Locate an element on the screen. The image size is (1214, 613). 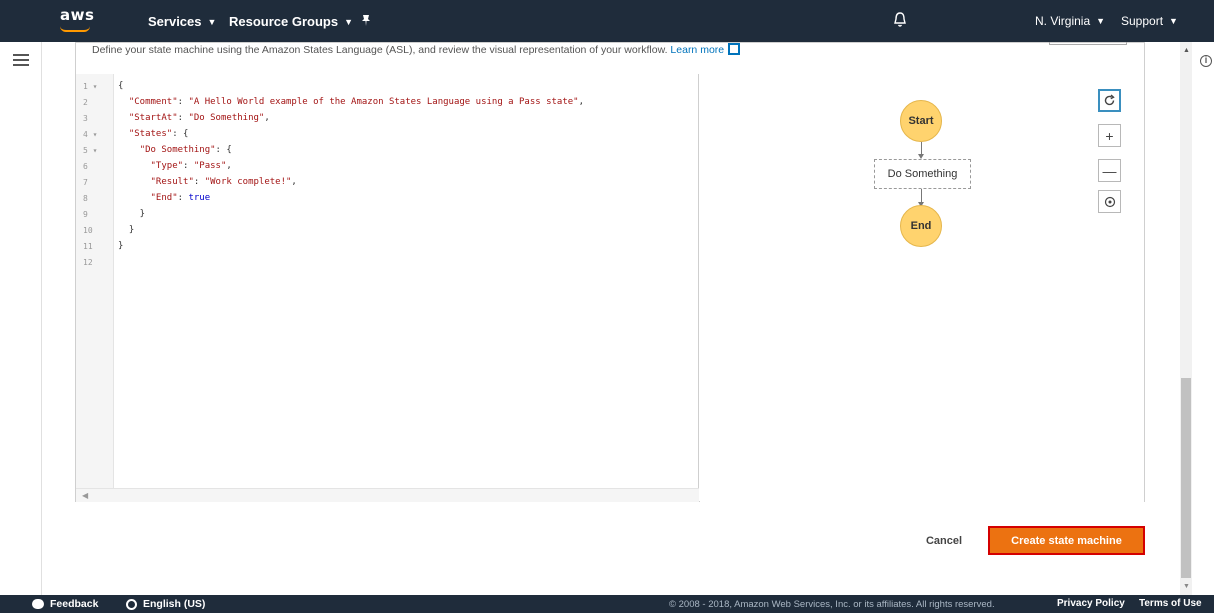
scroll-down-icon: ▼ is located at coordinates (1186, 586).